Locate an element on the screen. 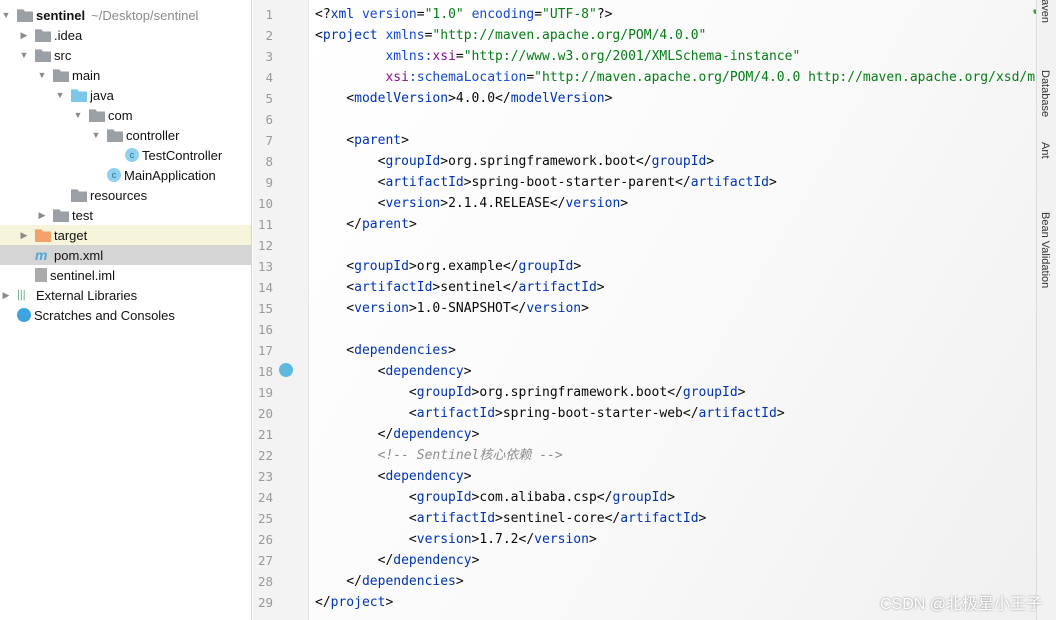  code-token: >com.alibaba.csp</ is located at coordinates (542, 497).